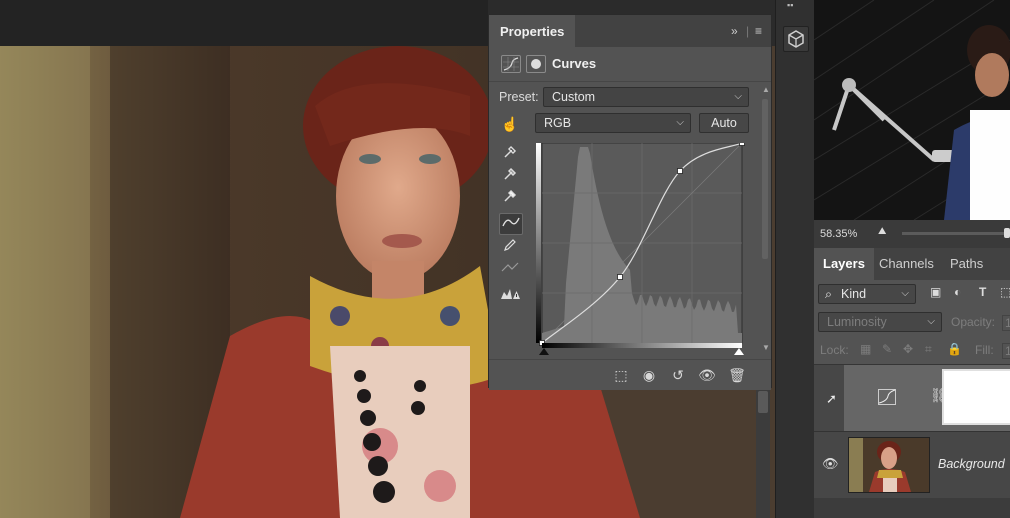 The width and height of the screenshot is (1010, 518). I want to click on document-top-bar, so click(244, 23).